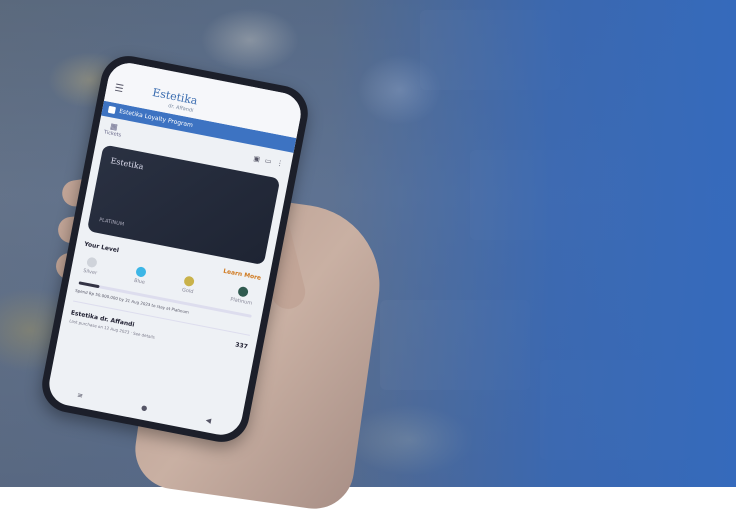  I want to click on gift-icon, so click(111, 110).